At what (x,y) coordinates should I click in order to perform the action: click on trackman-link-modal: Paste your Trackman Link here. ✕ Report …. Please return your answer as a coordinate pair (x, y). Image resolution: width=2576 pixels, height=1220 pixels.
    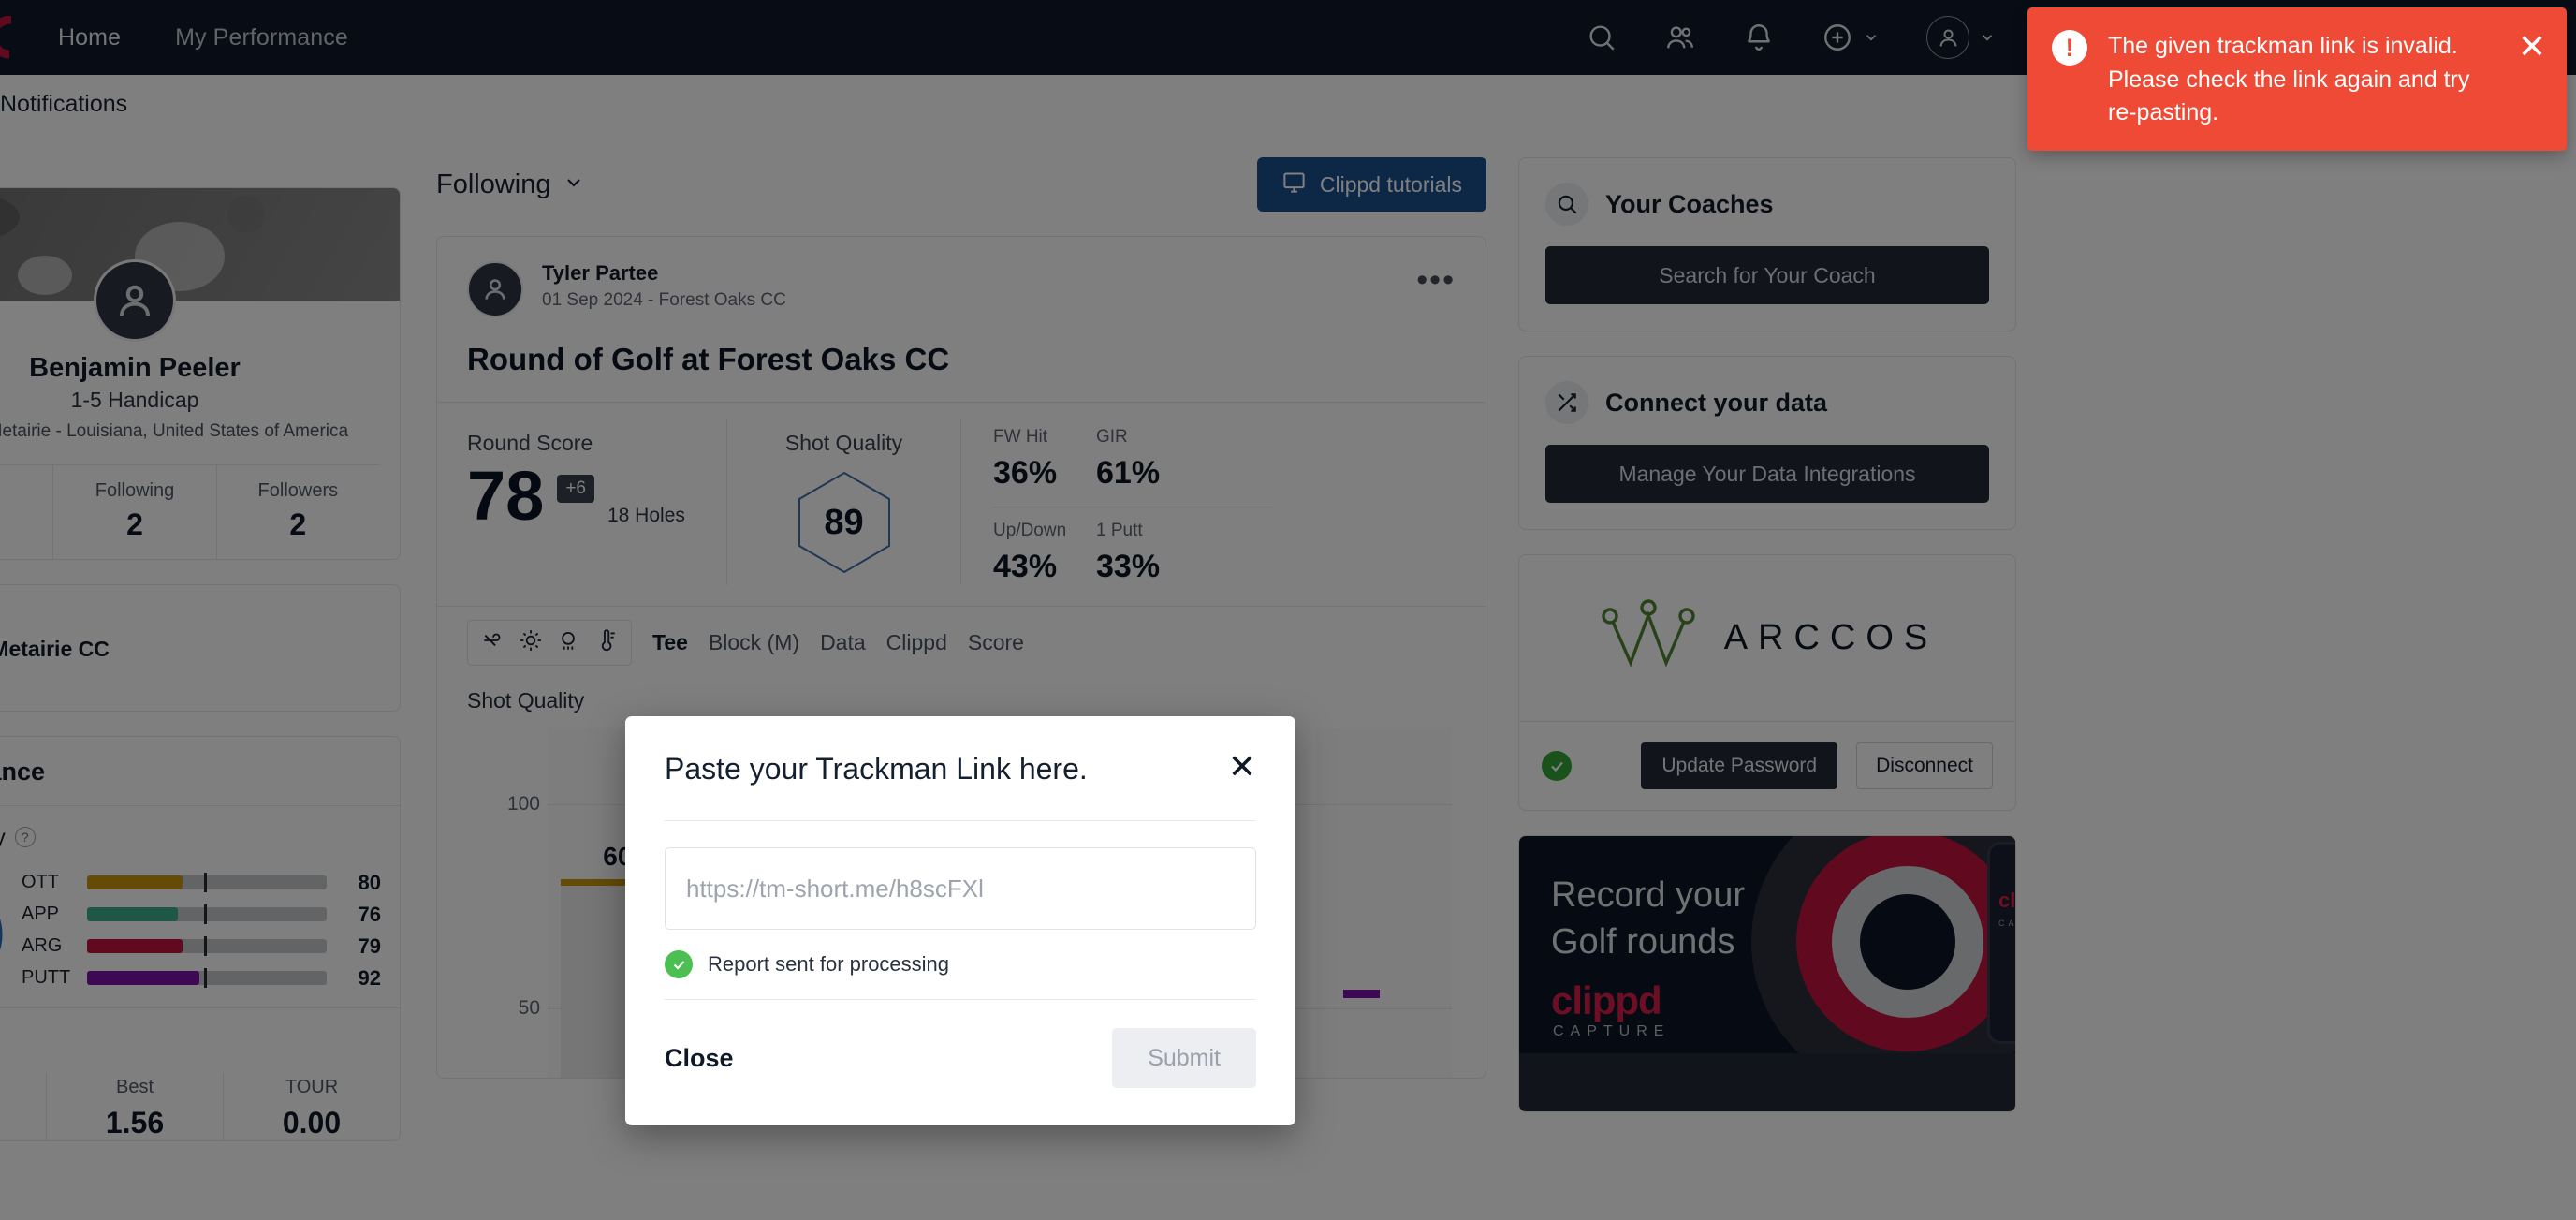
    Looking at the image, I should click on (960, 920).